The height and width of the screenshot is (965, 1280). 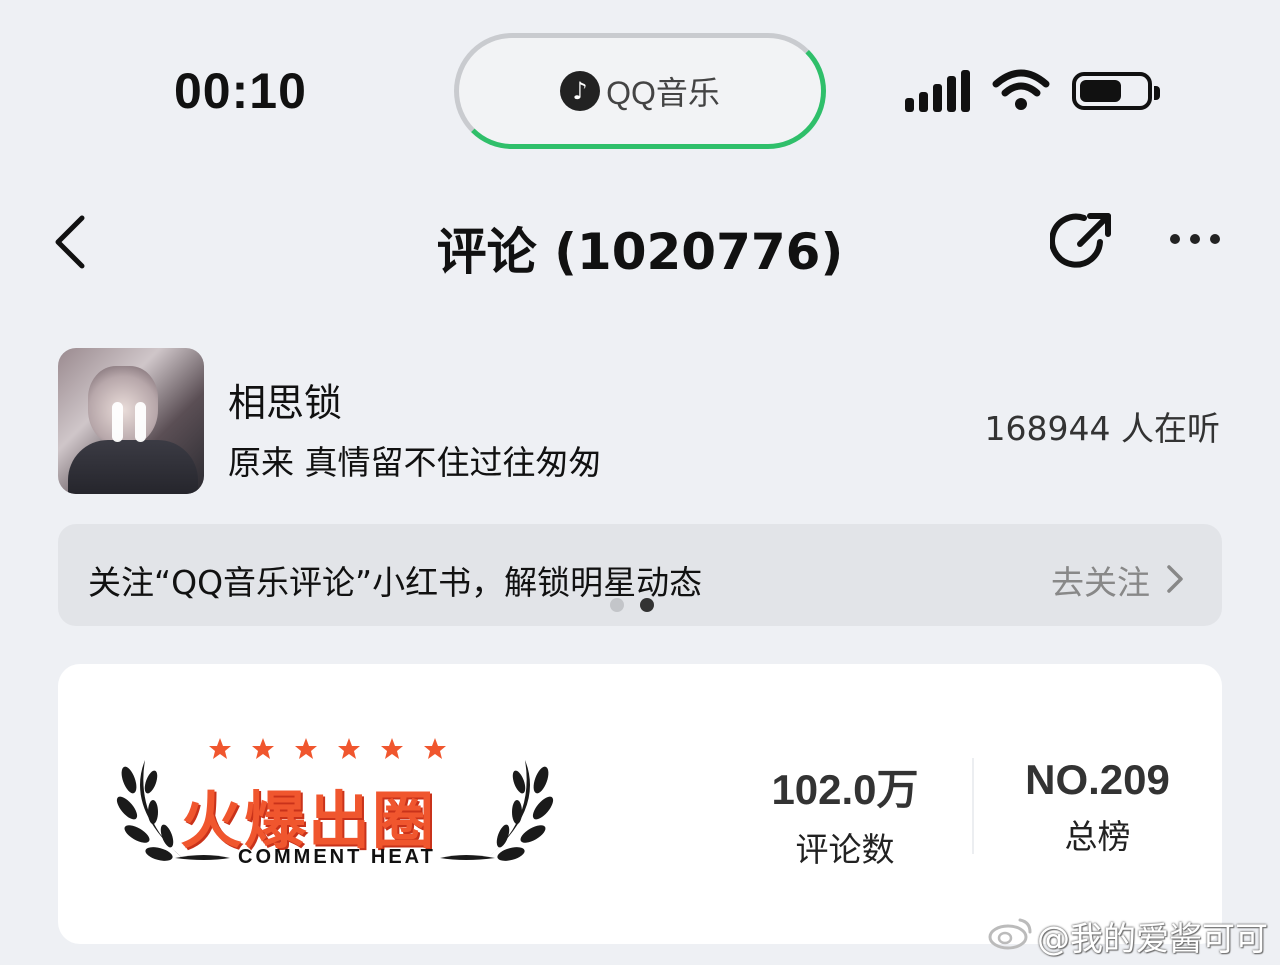 I want to click on follow-link: 去关注, so click(x=1100, y=580).